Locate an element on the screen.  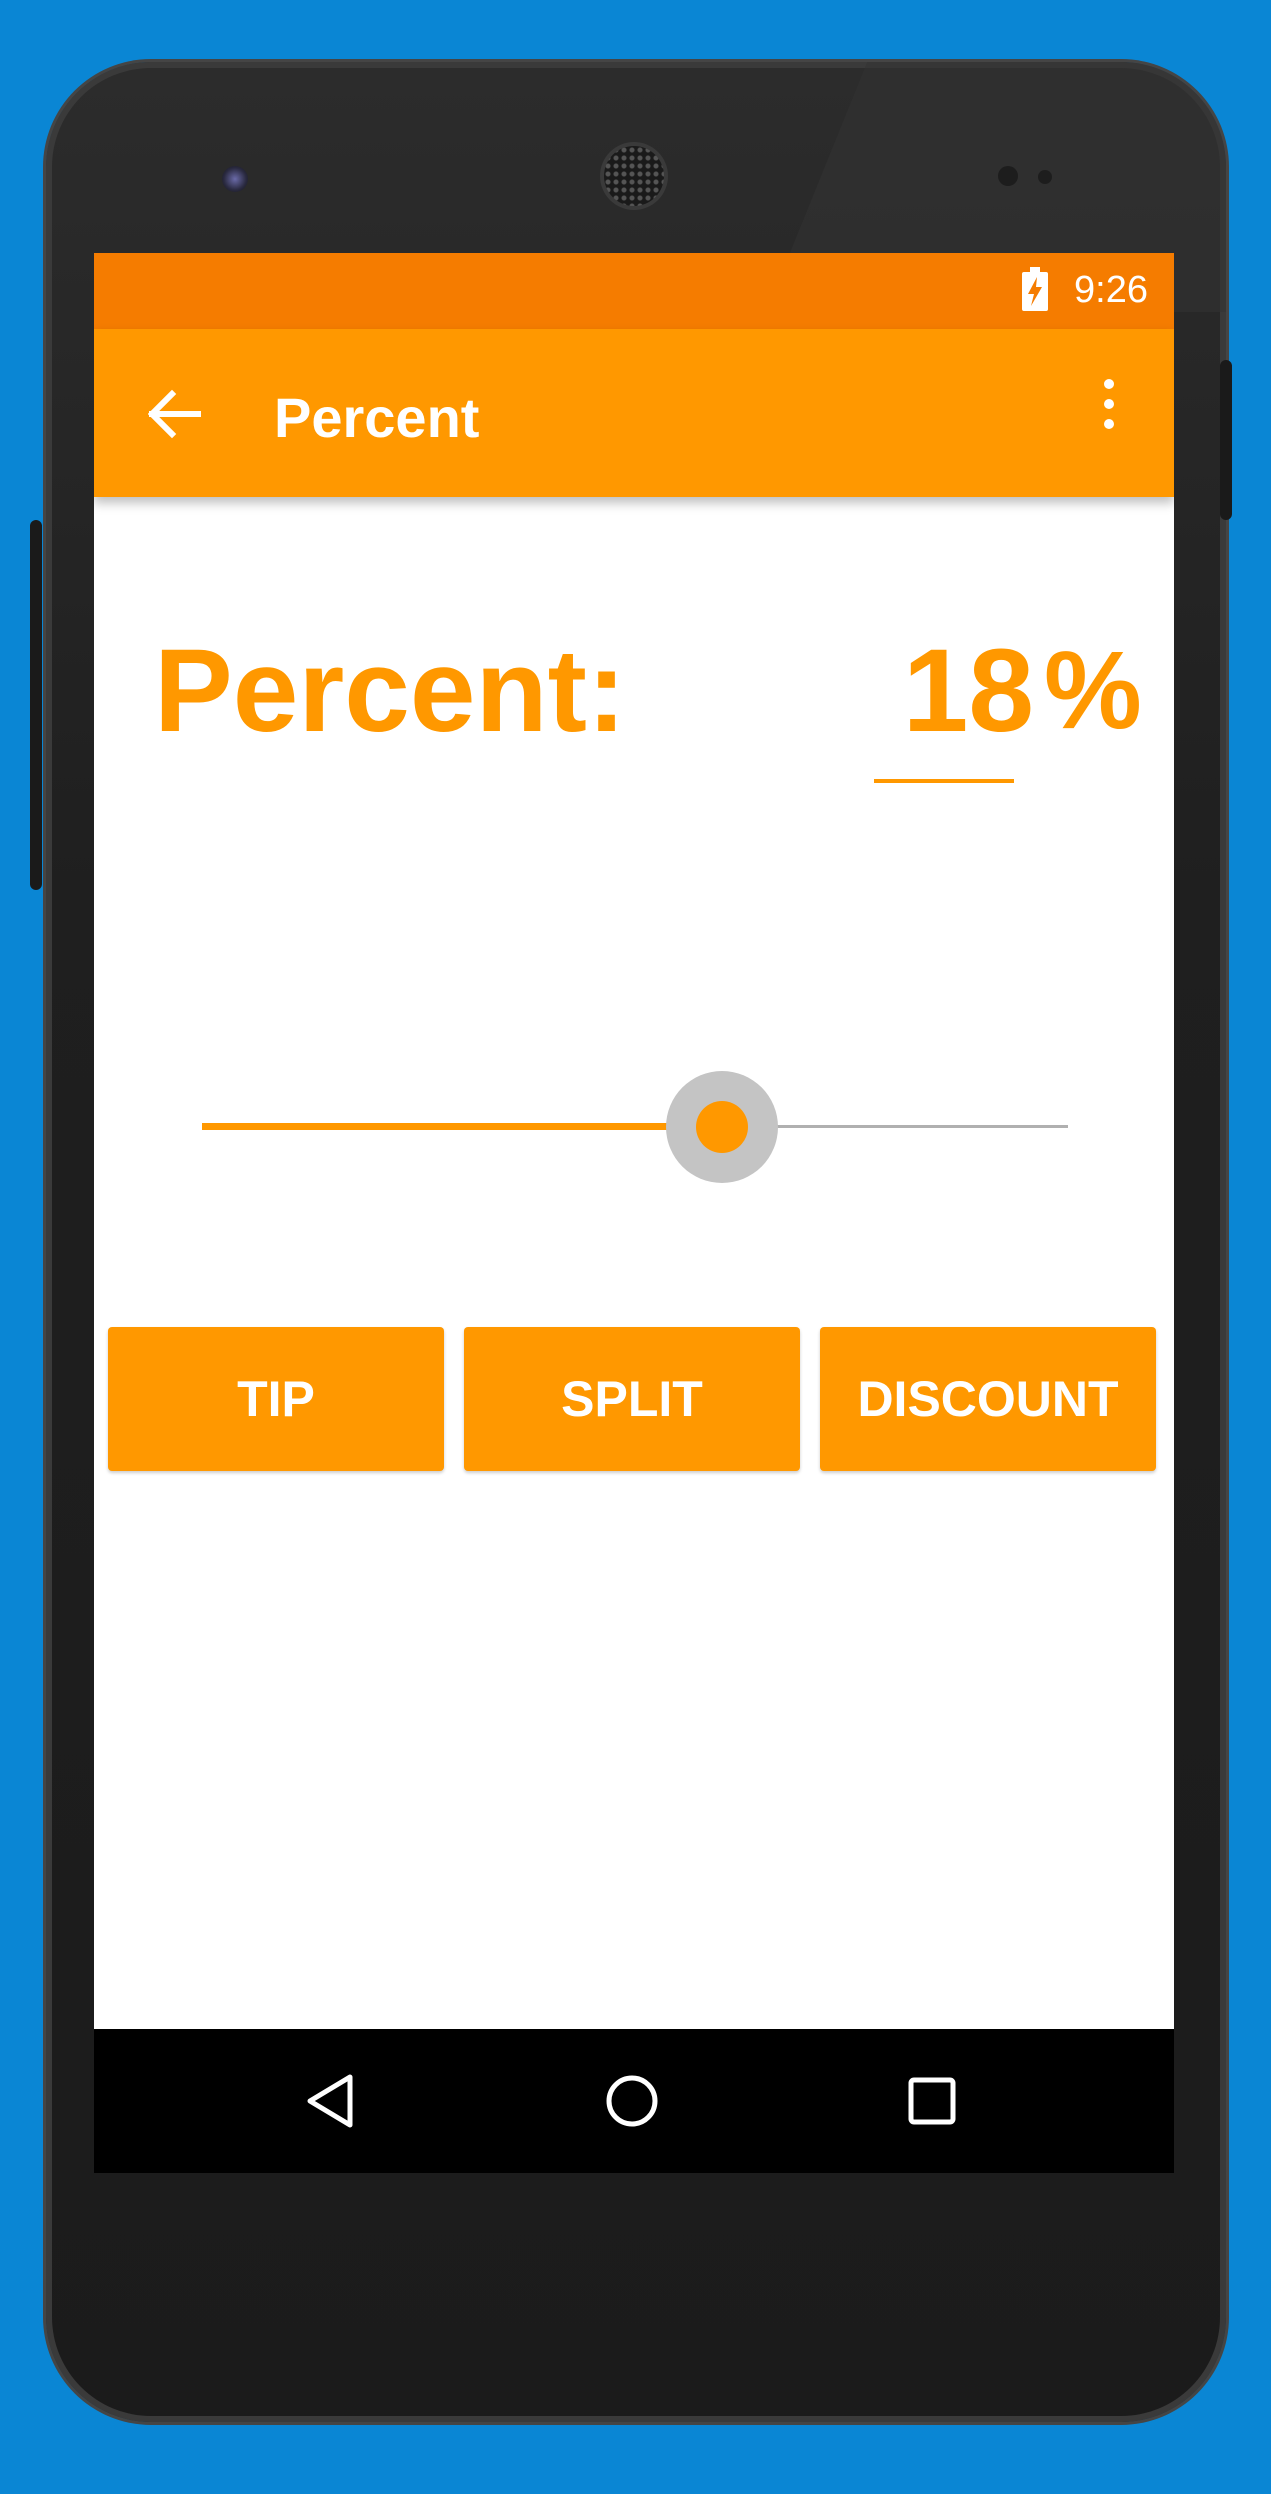
status-bar: 9:26 is located at coordinates (634, 291).